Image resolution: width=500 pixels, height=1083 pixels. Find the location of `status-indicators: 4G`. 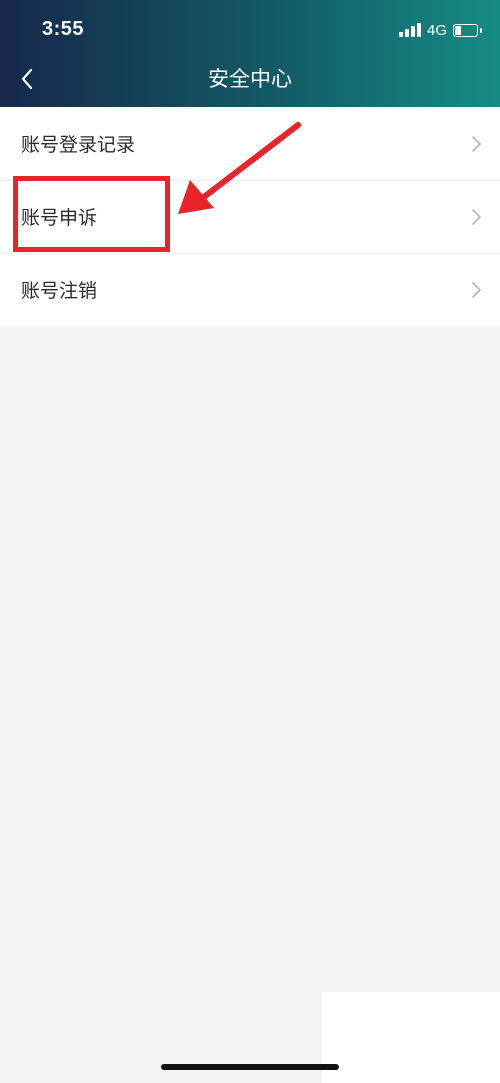

status-indicators: 4G is located at coordinates (440, 30).